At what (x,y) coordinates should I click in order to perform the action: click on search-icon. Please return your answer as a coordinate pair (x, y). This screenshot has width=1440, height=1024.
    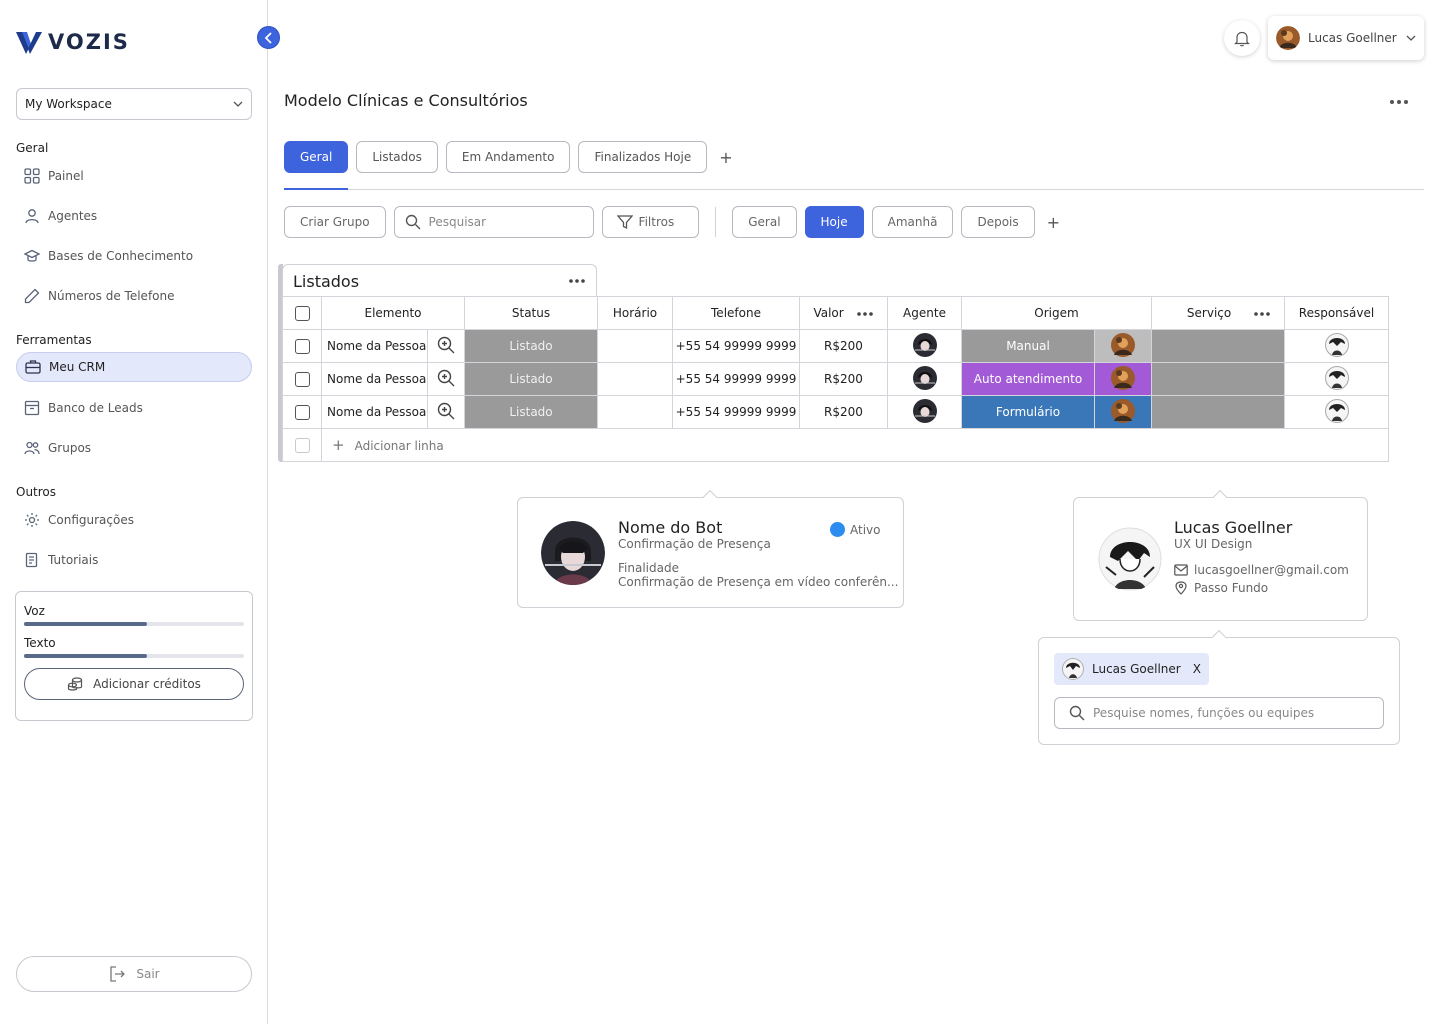
    Looking at the image, I should click on (1077, 713).